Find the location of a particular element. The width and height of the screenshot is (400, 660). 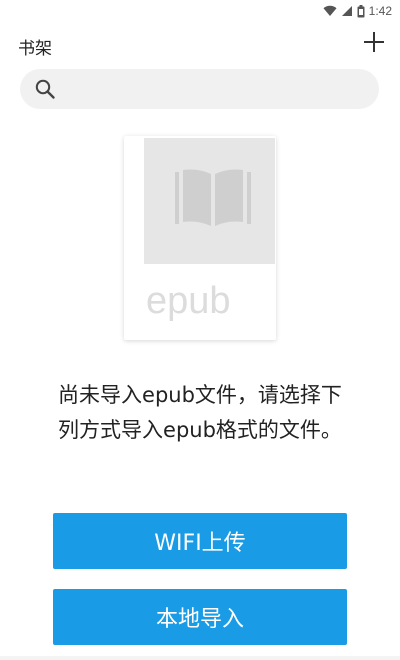

status-icons: 1:42 is located at coordinates (357, 11).